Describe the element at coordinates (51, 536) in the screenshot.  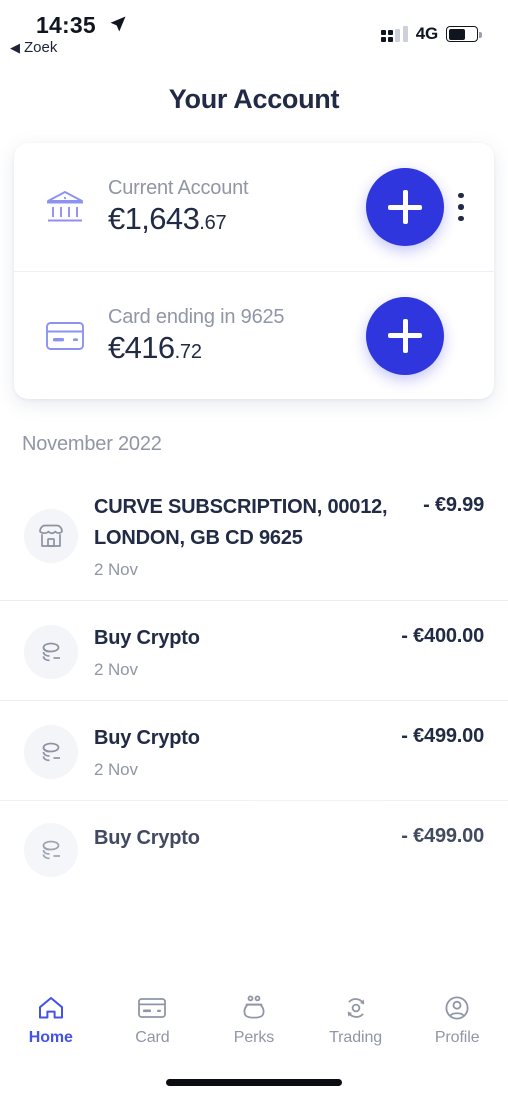
I see `store-icon` at that location.